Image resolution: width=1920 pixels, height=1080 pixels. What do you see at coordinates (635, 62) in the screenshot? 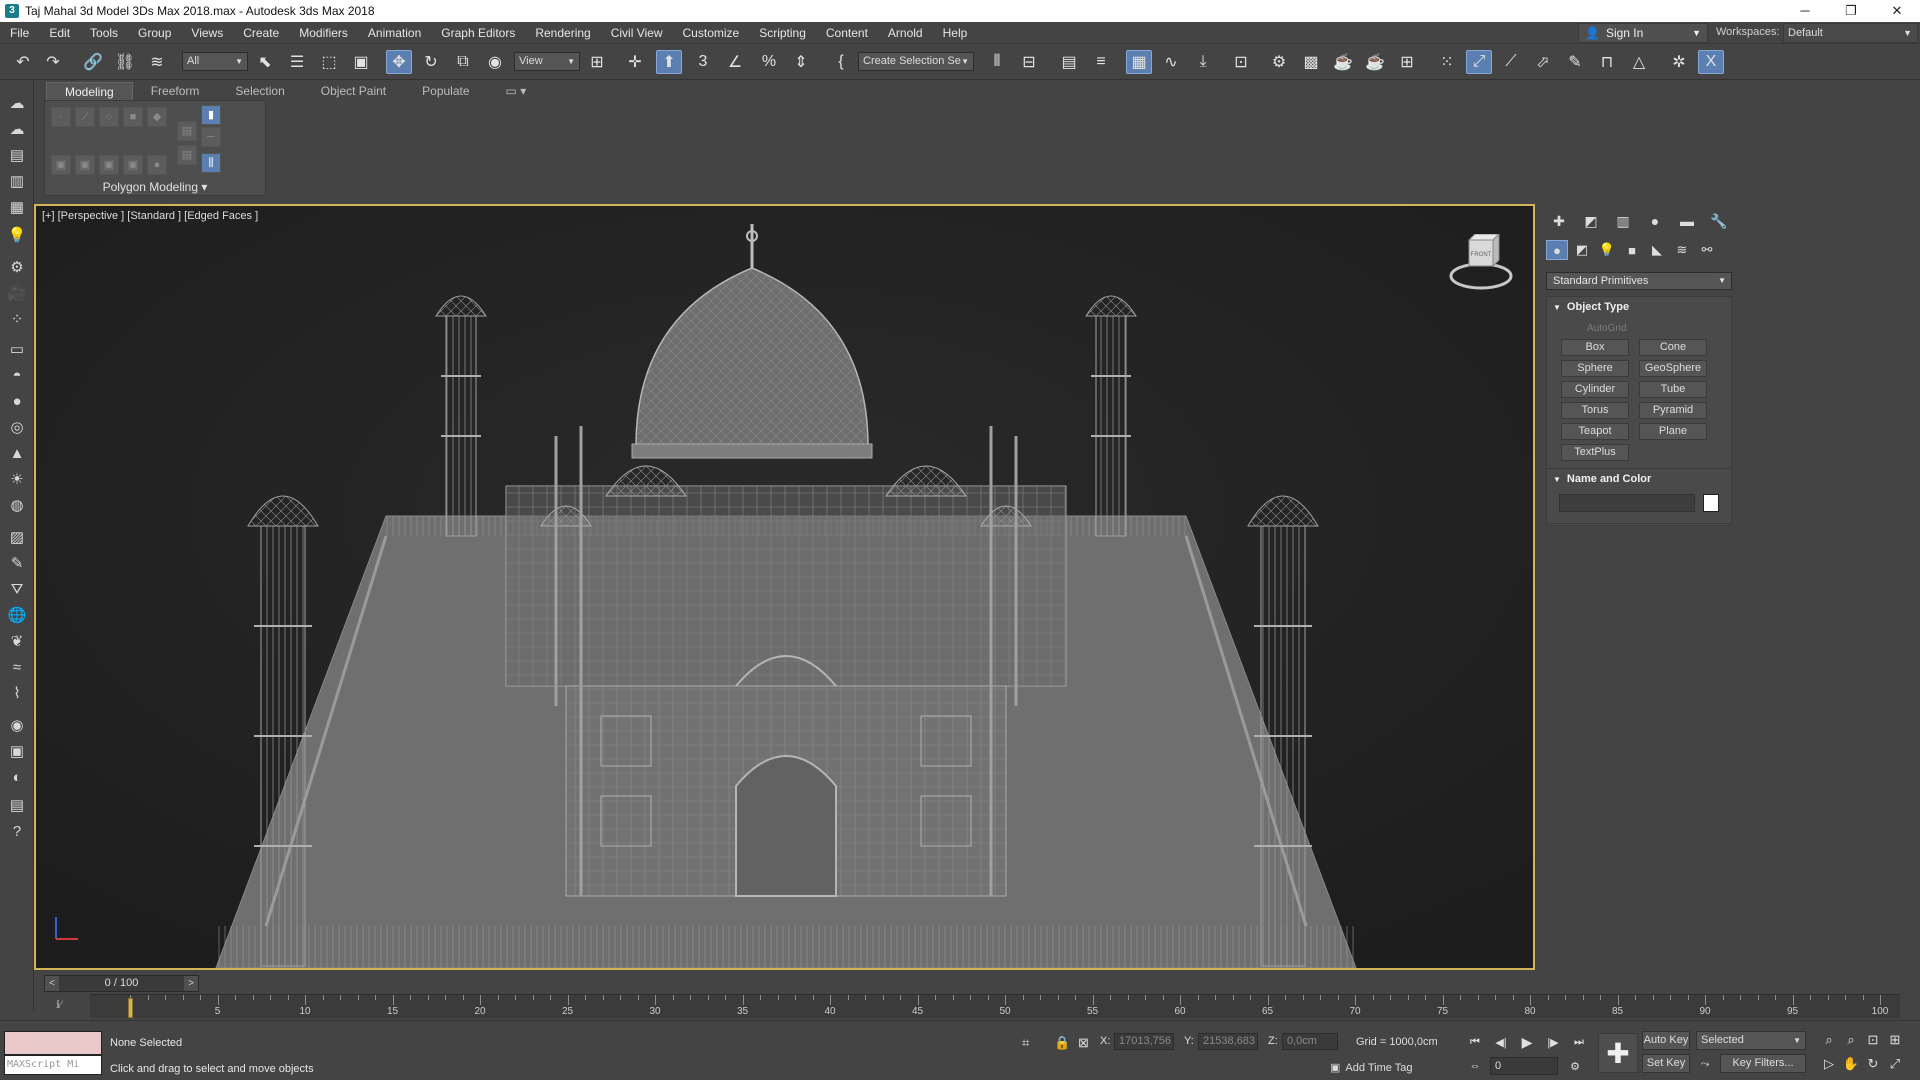
I see `select-manipulate-icon: ✛` at bounding box center [635, 62].